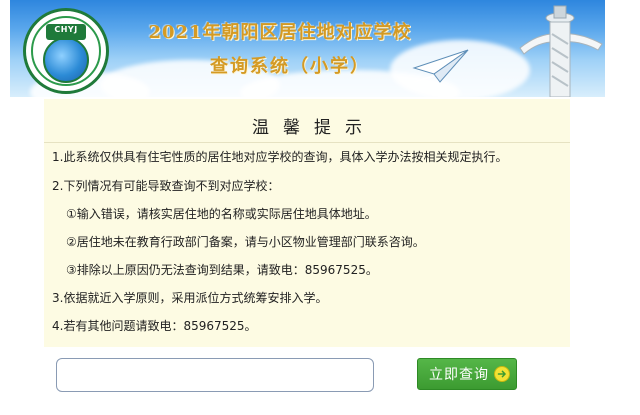 The height and width of the screenshot is (415, 640). I want to click on notice-item-1: 1.此系统仅供具有住宅性质的居住地对应学校的查询，具体入学办法按相关规定执行。, so click(280, 157).